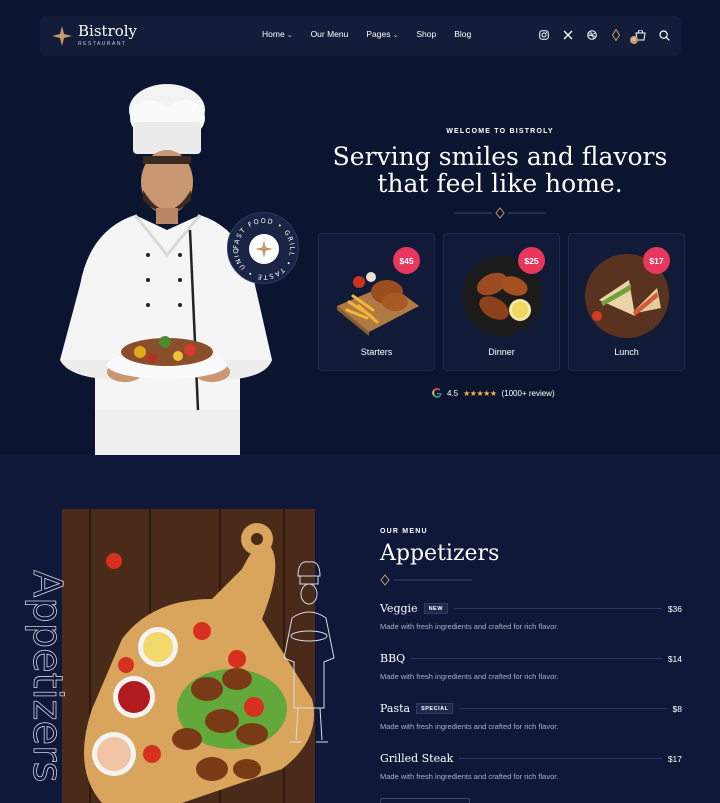  I want to click on card-starters: $45 Starters, so click(376, 302).